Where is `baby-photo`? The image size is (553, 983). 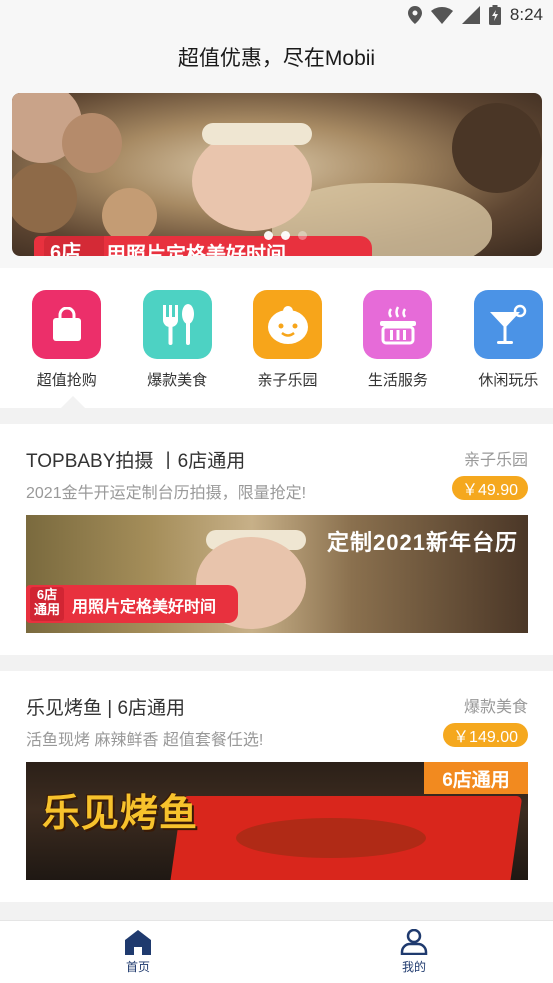
baby-photo is located at coordinates (252, 181).